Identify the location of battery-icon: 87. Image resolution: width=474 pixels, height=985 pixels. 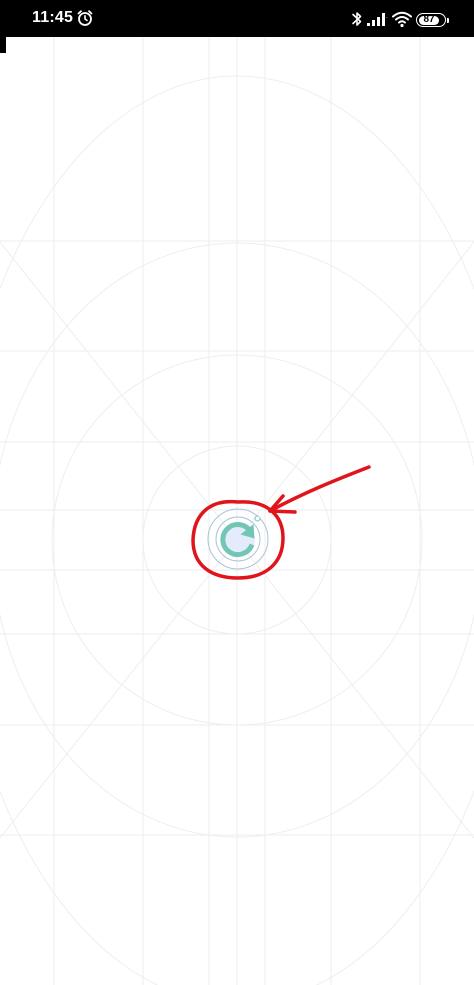
(432, 20).